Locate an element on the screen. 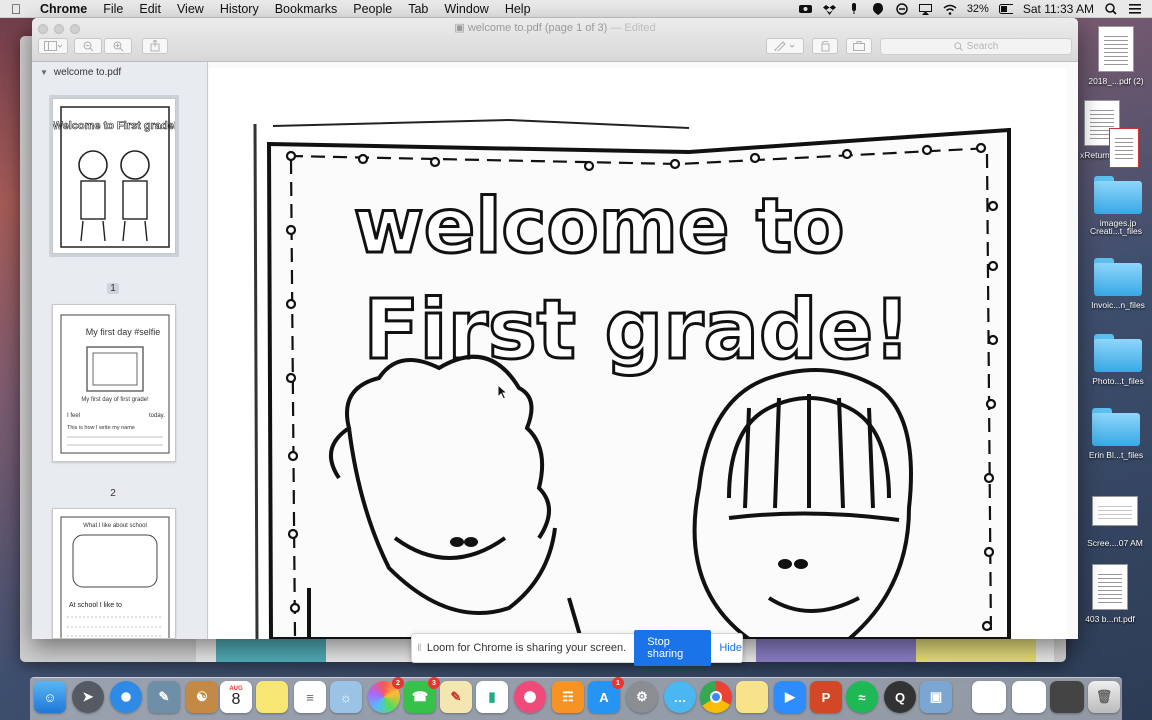 The image size is (1152, 720). hide-button: Hide is located at coordinates (730, 648).